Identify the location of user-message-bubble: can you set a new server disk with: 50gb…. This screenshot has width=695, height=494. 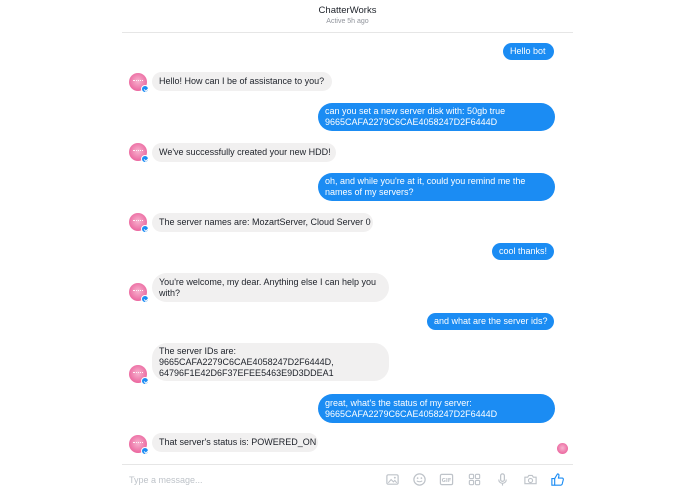
(436, 117).